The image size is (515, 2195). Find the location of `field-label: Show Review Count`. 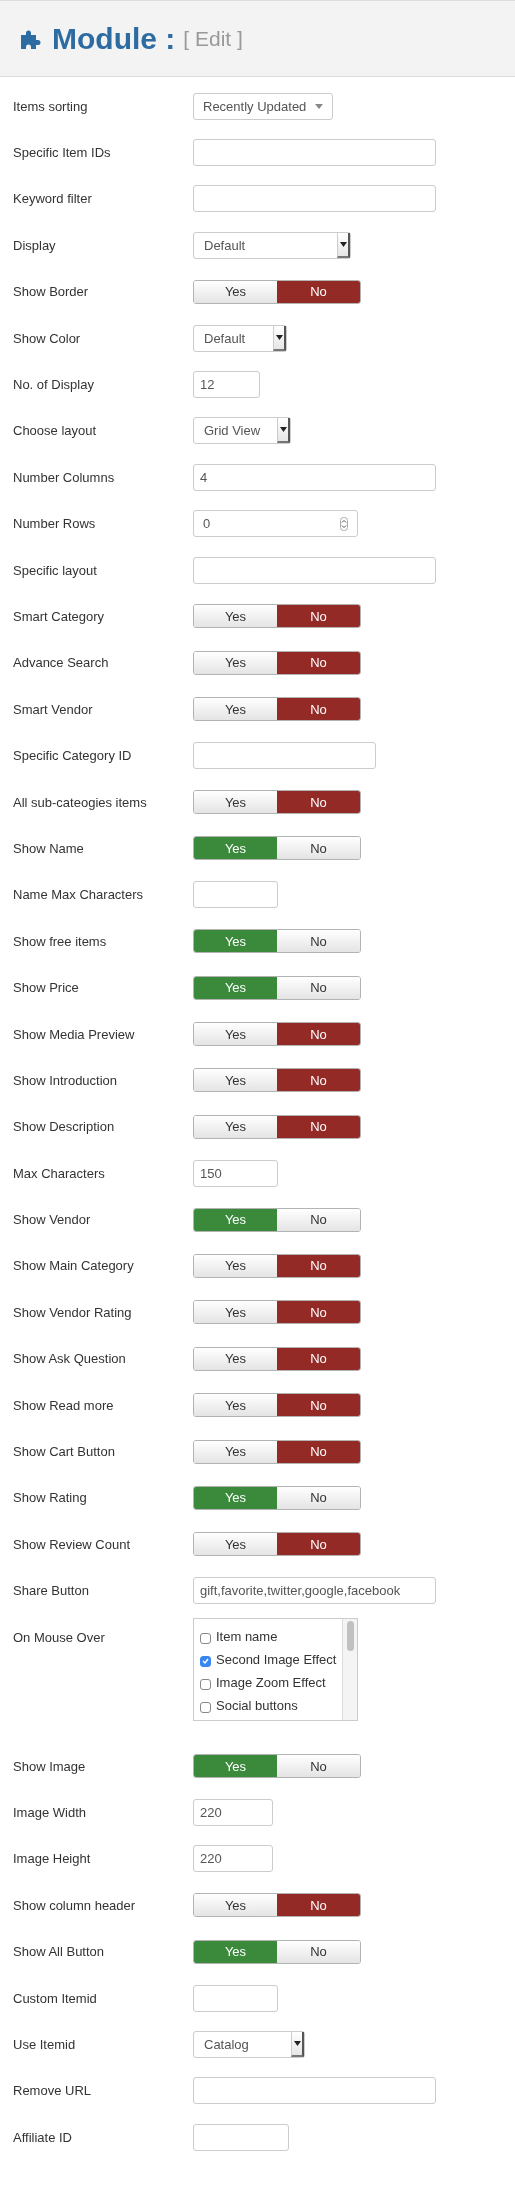

field-label: Show Review Count is located at coordinates (72, 1544).